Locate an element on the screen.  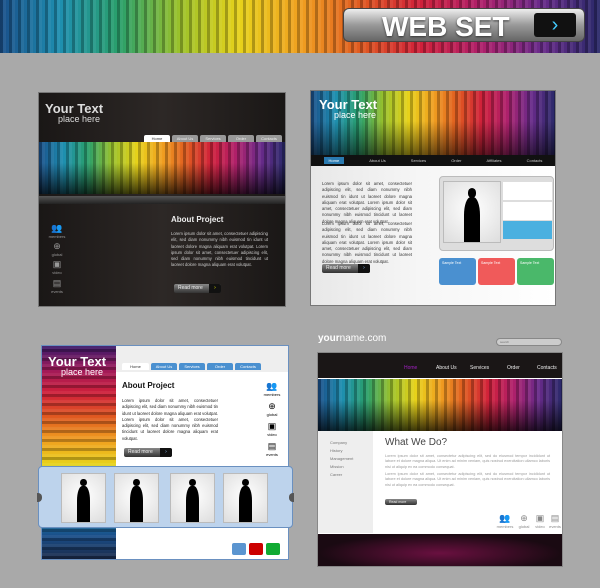
side-mission: Mission is located at coordinates (351, 467).